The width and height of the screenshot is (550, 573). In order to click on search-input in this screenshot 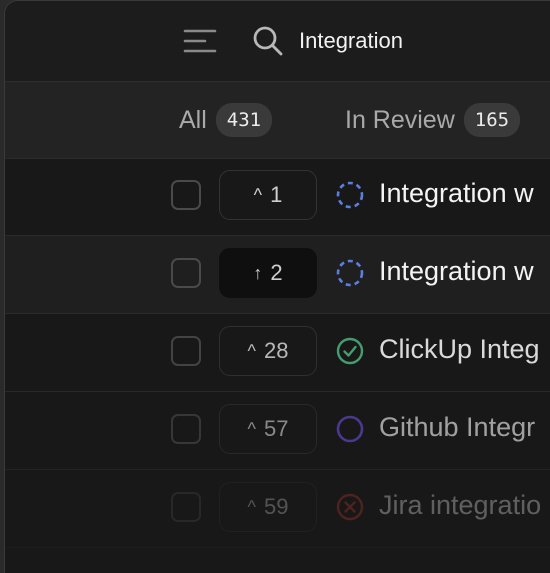, I will do `click(424, 41)`.